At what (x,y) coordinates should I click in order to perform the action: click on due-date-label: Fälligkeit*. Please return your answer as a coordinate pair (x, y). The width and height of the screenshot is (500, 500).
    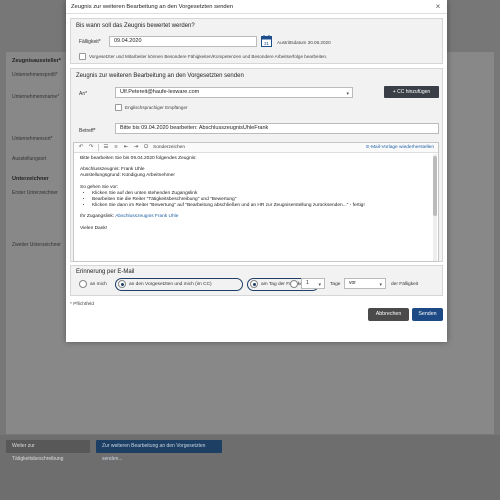
    Looking at the image, I should click on (90, 42).